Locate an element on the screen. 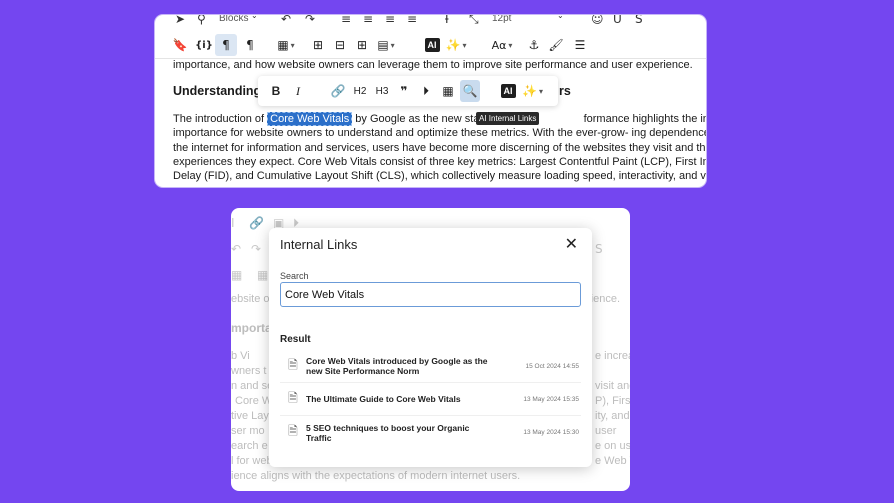 The height and width of the screenshot is (503, 894). result-title: The Ultimate Guide to Core Web Vitals is located at coordinates (383, 399).